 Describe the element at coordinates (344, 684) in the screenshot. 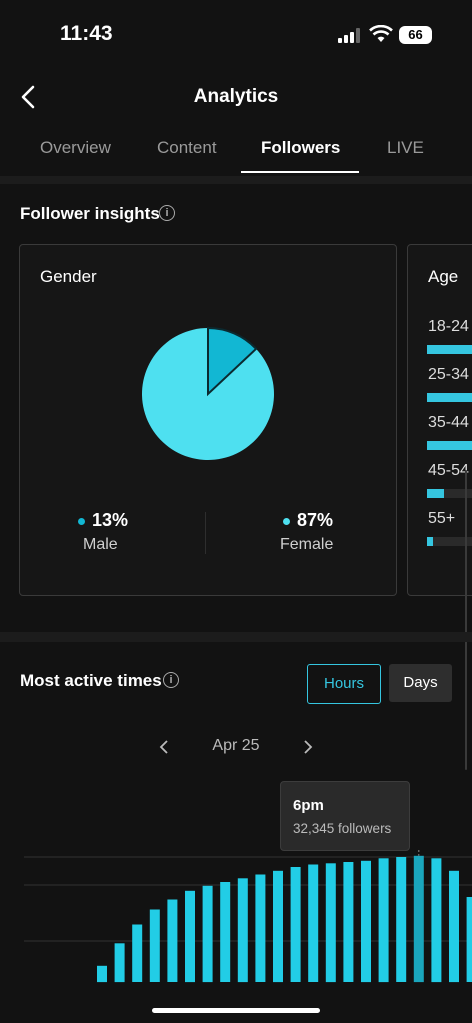

I see `hours-toggle-button: Hours` at that location.